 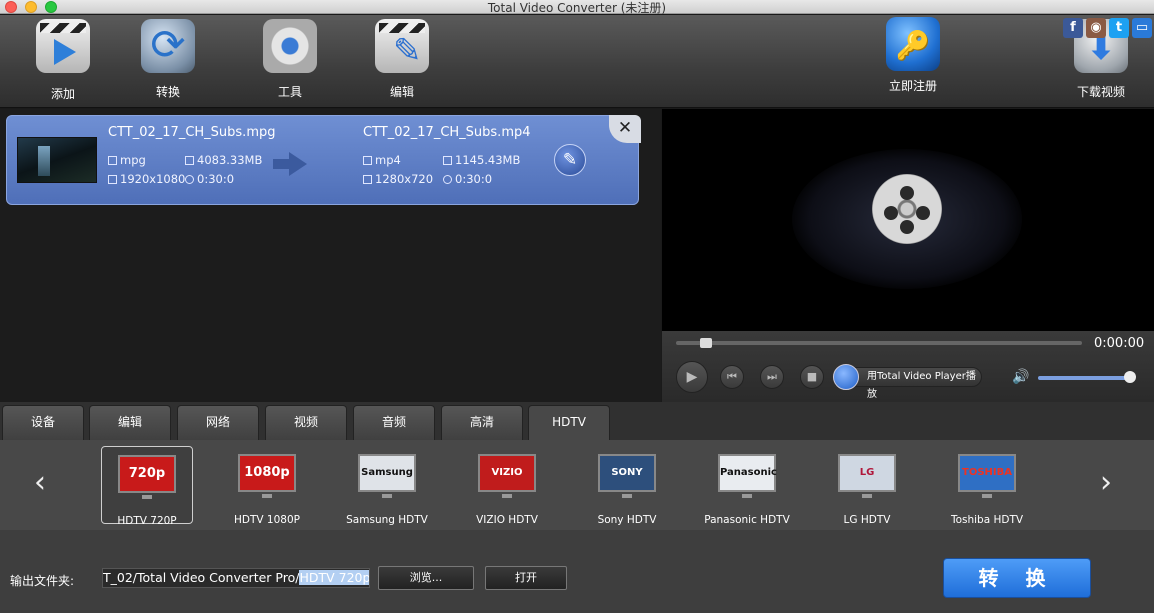 I want to click on edit-toolbar-button: 编辑, so click(x=402, y=59).